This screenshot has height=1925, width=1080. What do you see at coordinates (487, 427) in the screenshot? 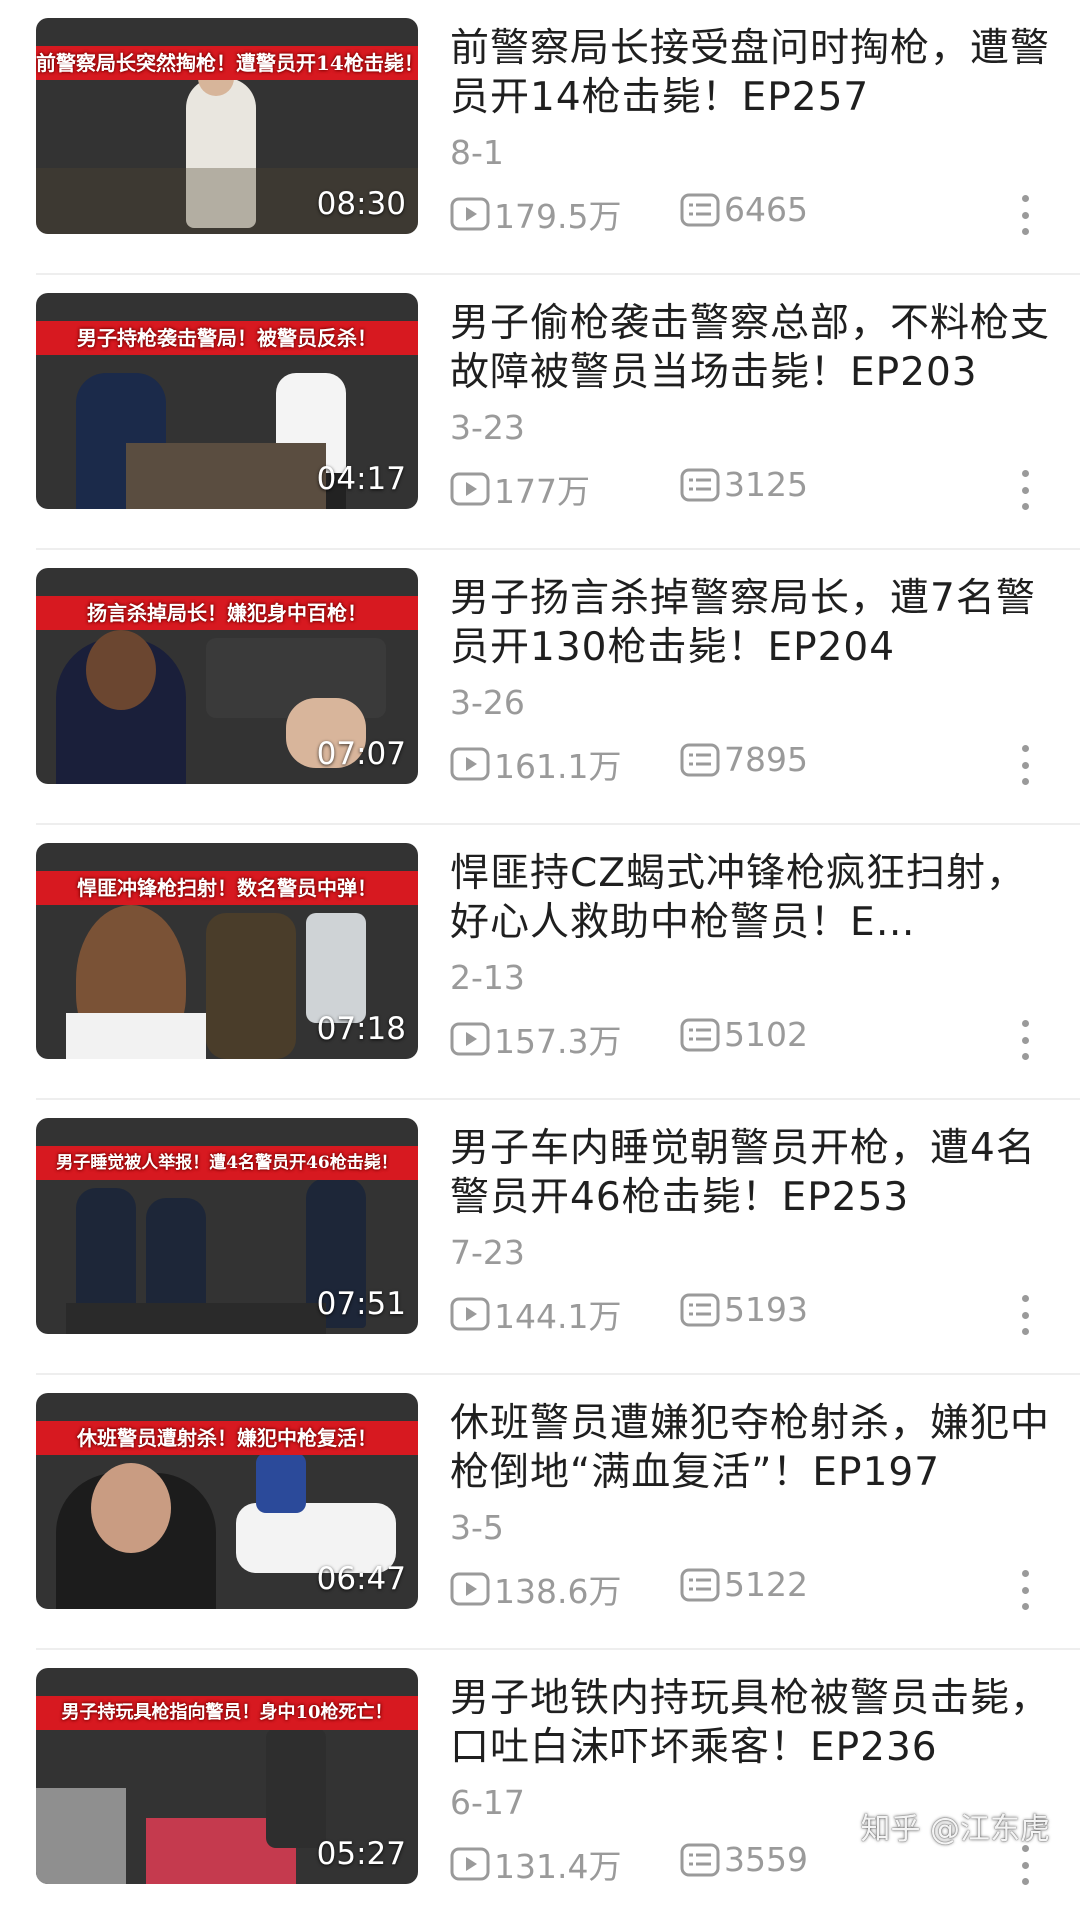
I see `publish-date: 3-23` at bounding box center [487, 427].